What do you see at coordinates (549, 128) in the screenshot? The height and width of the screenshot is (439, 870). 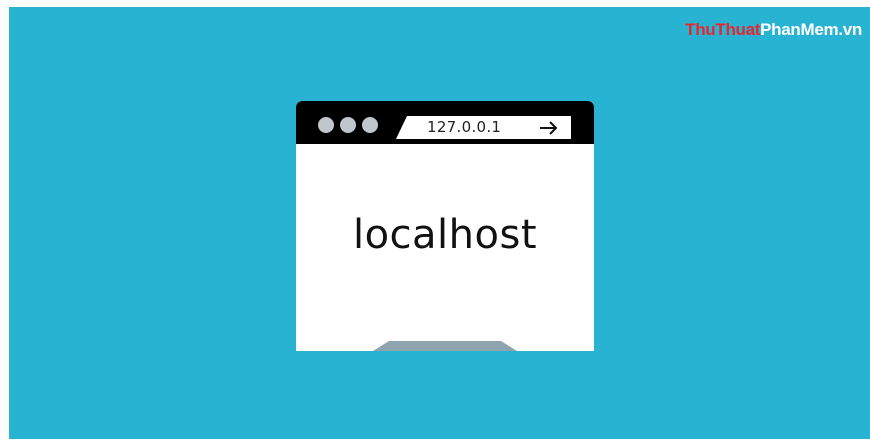 I see `right-arrow-icon` at bounding box center [549, 128].